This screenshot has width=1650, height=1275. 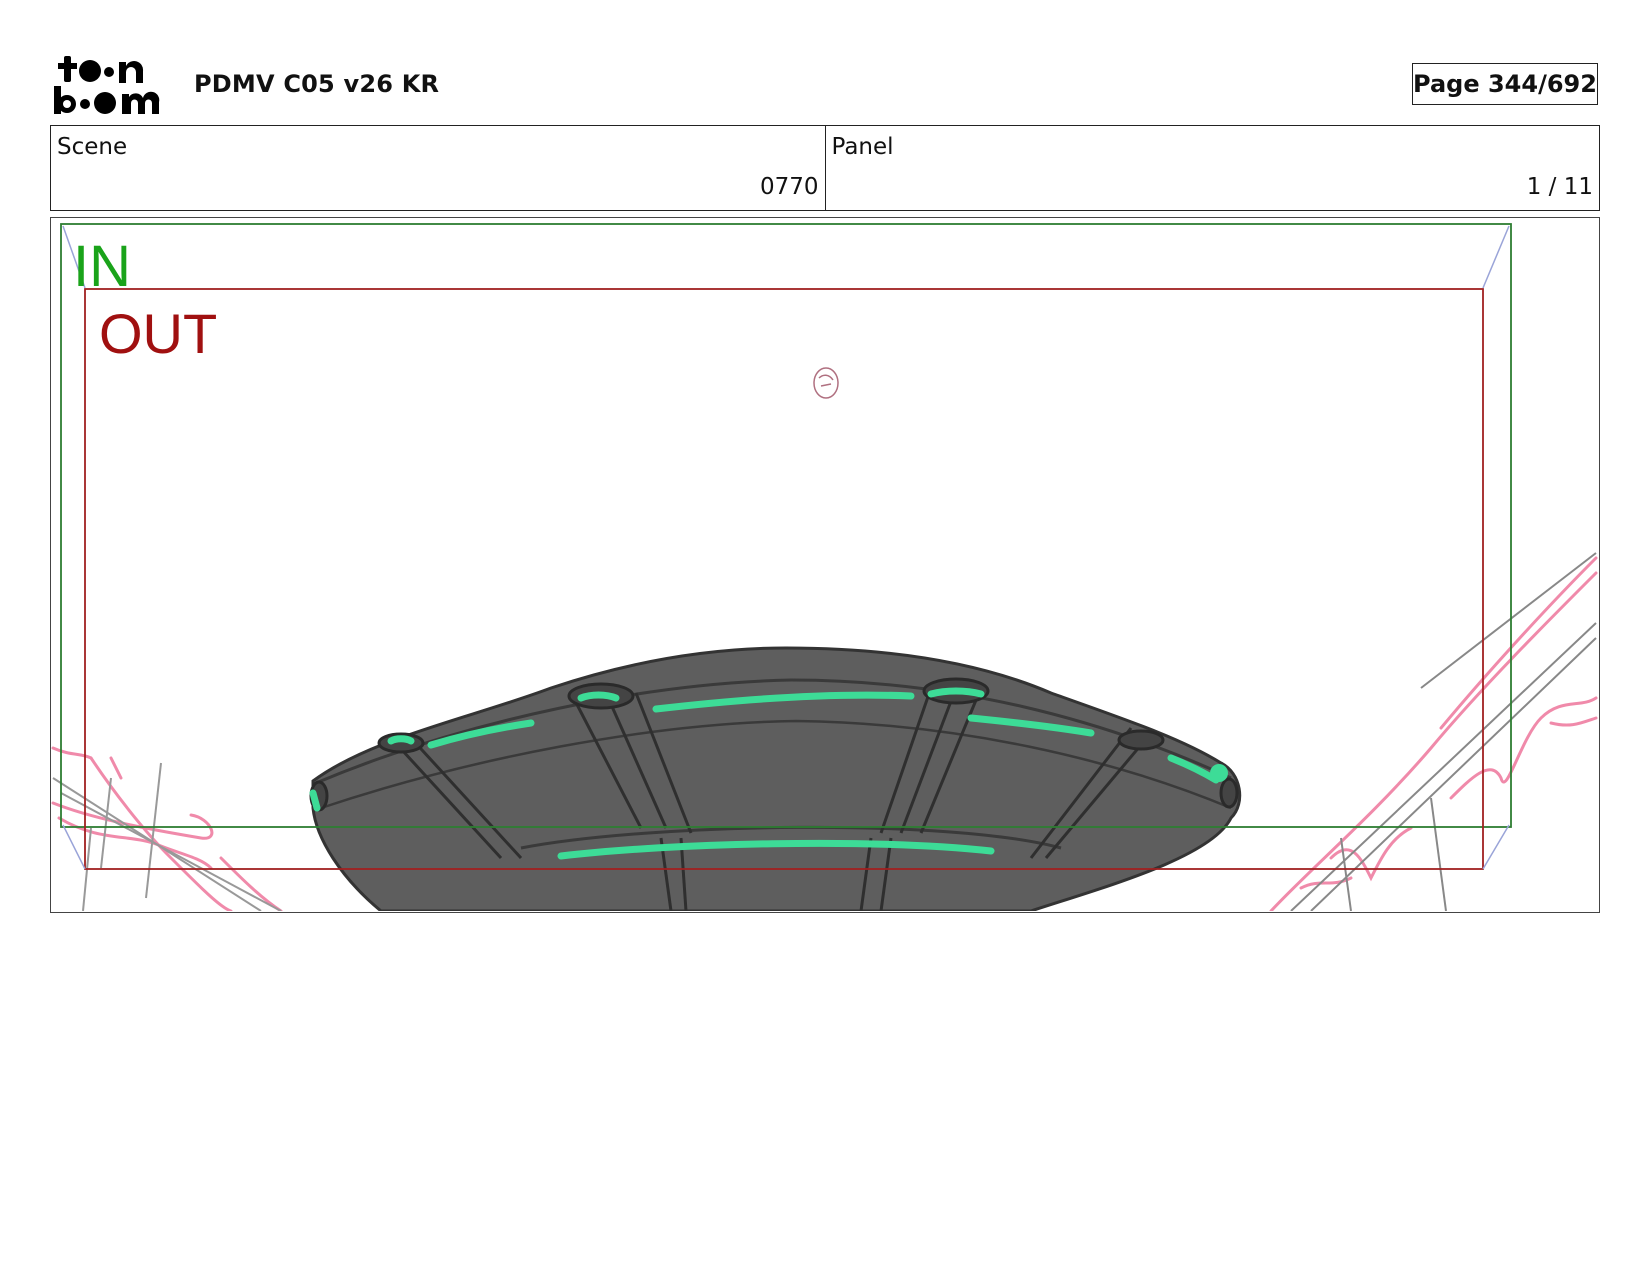 What do you see at coordinates (158, 333) in the screenshot?
I see `out-frame-label: OUT` at bounding box center [158, 333].